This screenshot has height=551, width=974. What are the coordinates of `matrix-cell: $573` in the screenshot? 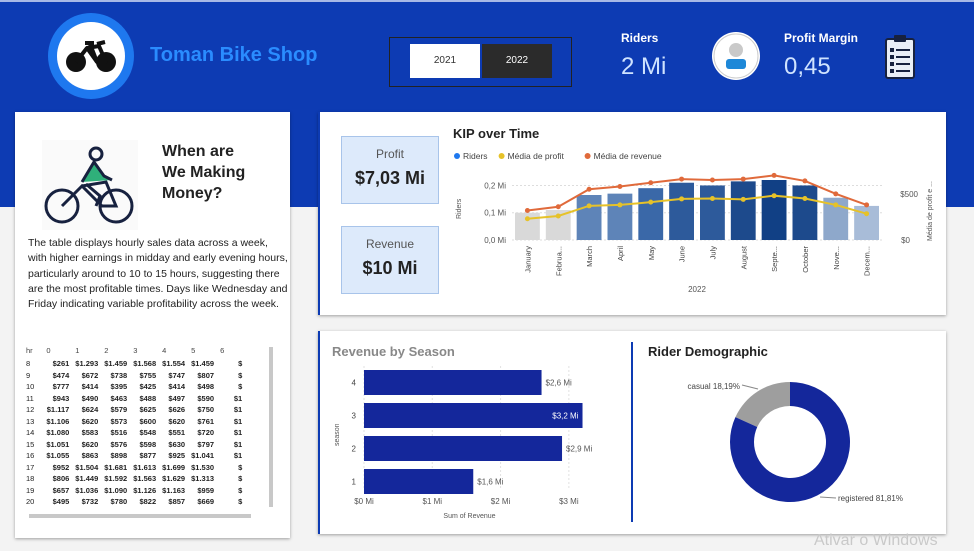 It's located at (119, 421).